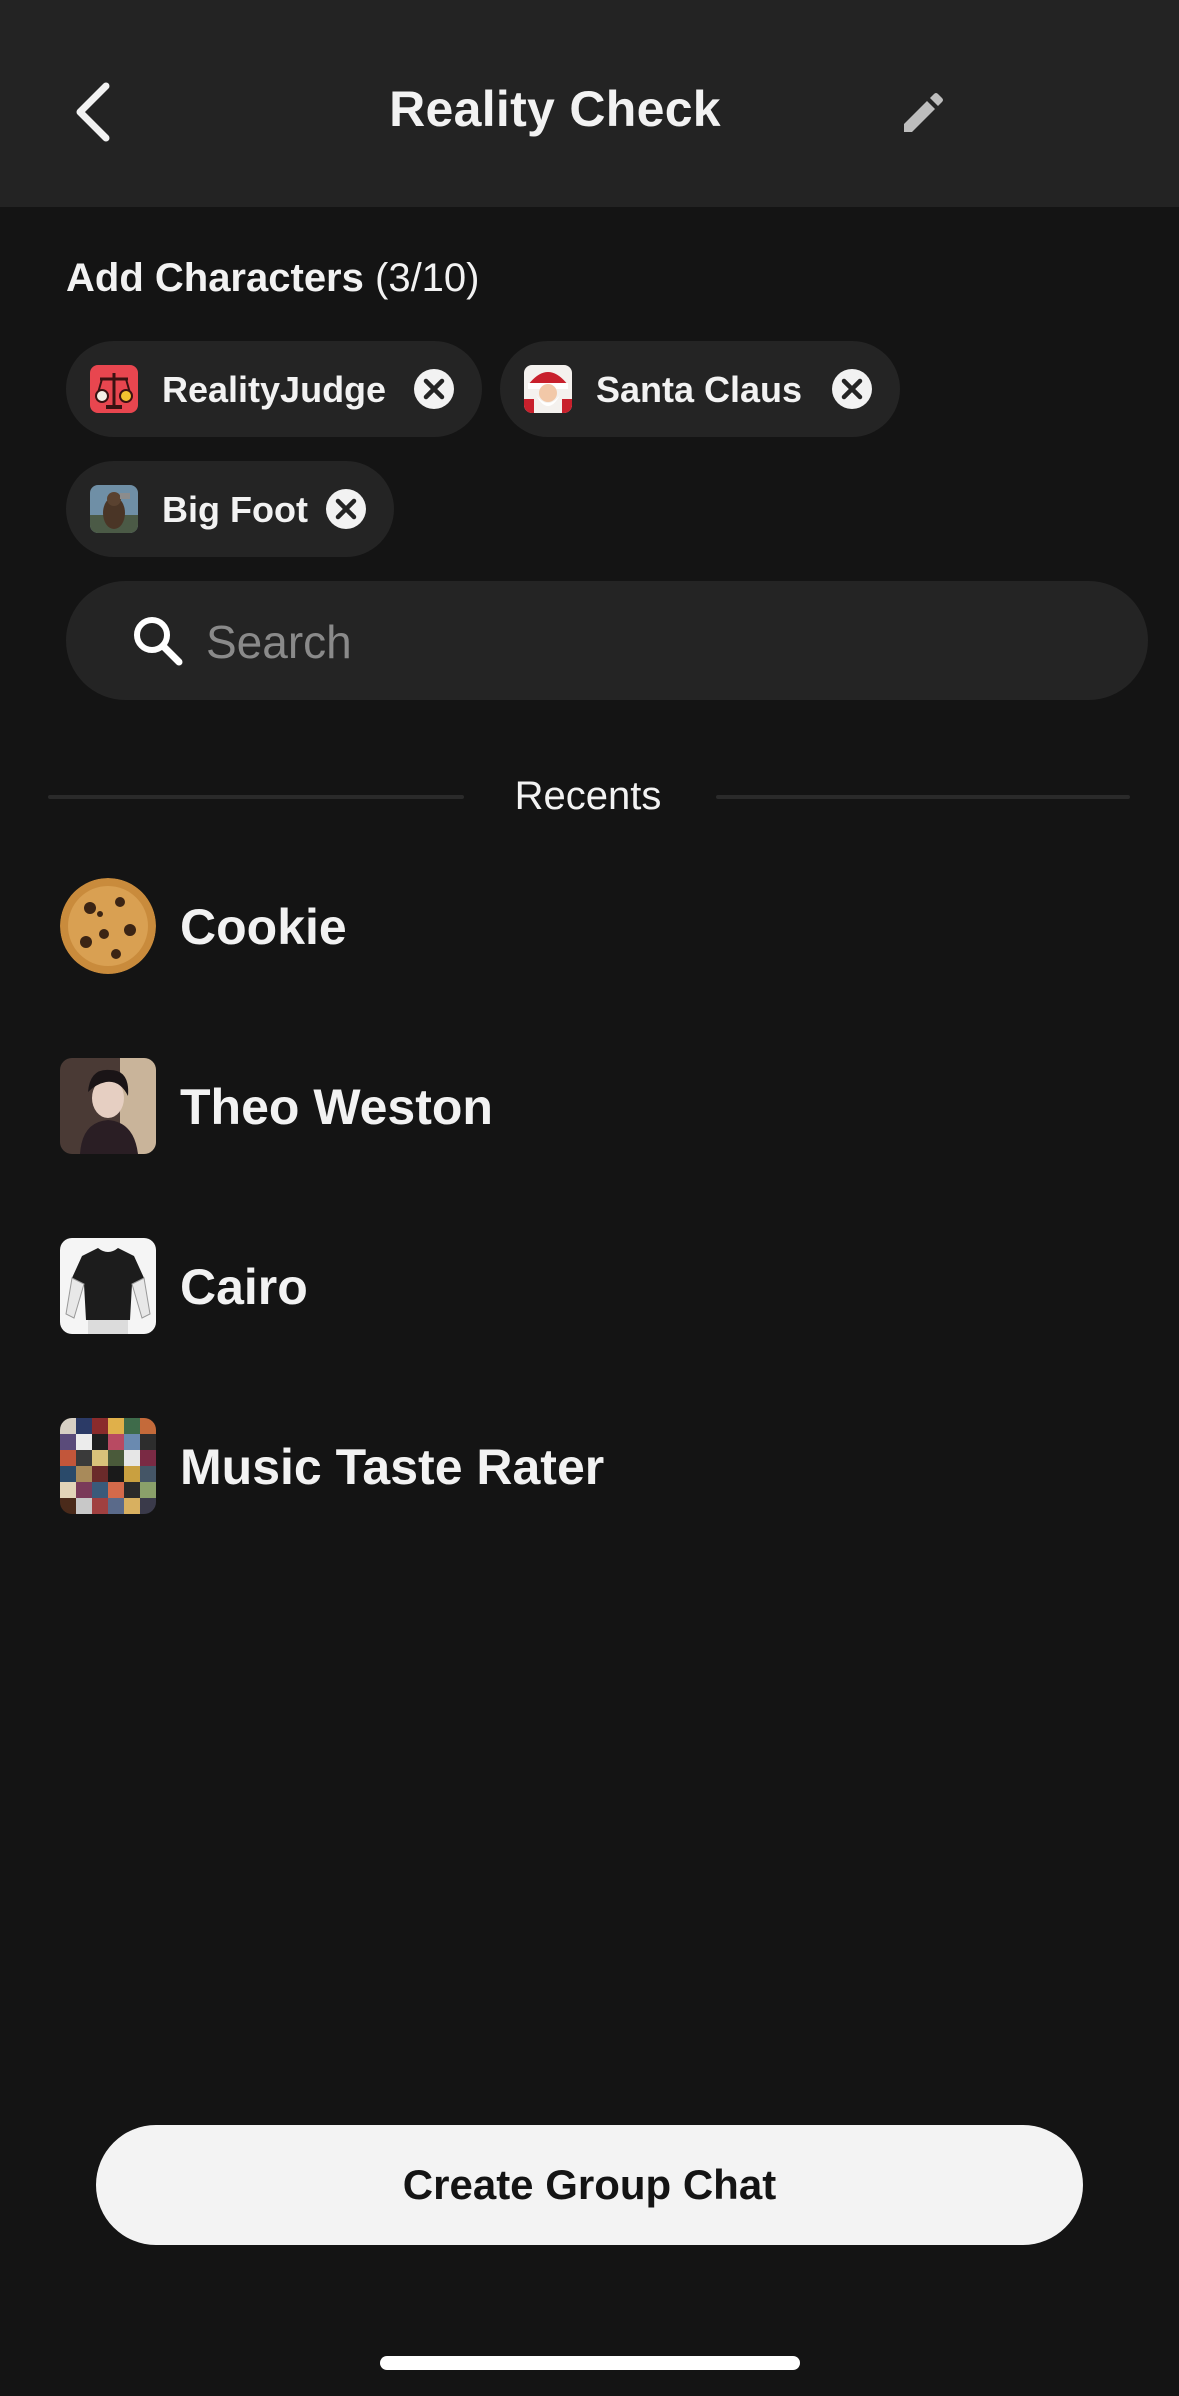  What do you see at coordinates (108, 926) in the screenshot?
I see `cookie-avatar` at bounding box center [108, 926].